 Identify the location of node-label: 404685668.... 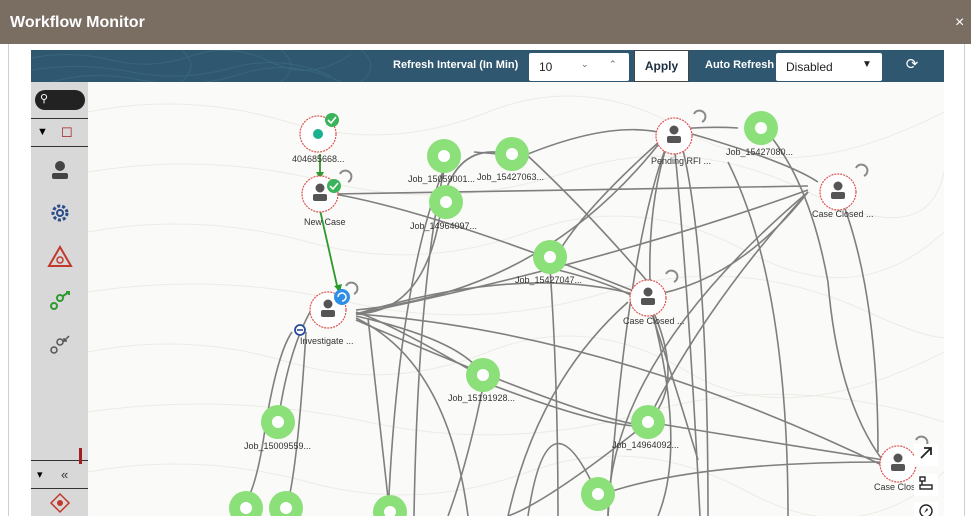
(318, 159).